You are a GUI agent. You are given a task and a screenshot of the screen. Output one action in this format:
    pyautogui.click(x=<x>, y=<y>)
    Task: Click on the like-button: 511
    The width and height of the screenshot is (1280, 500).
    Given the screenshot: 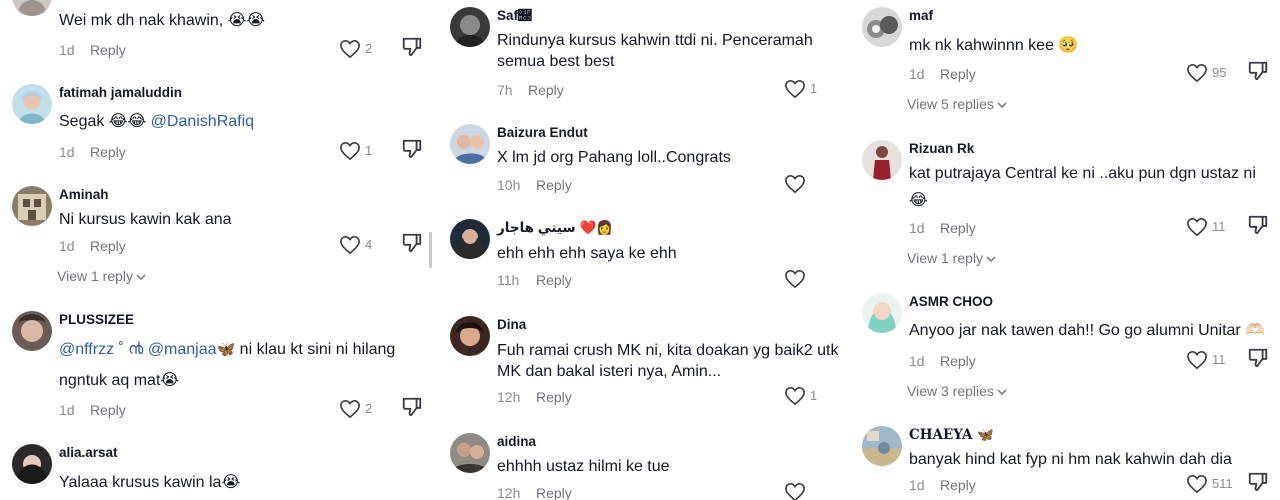 What is the action you would take?
    pyautogui.click(x=1209, y=484)
    